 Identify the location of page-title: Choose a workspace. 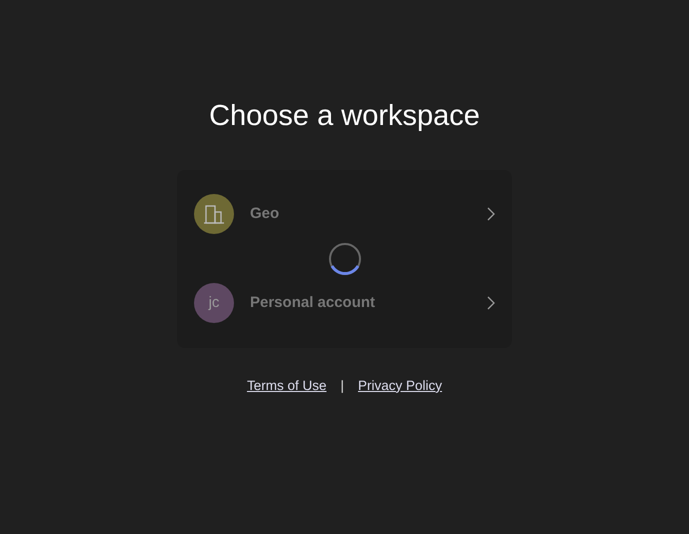
(344, 116).